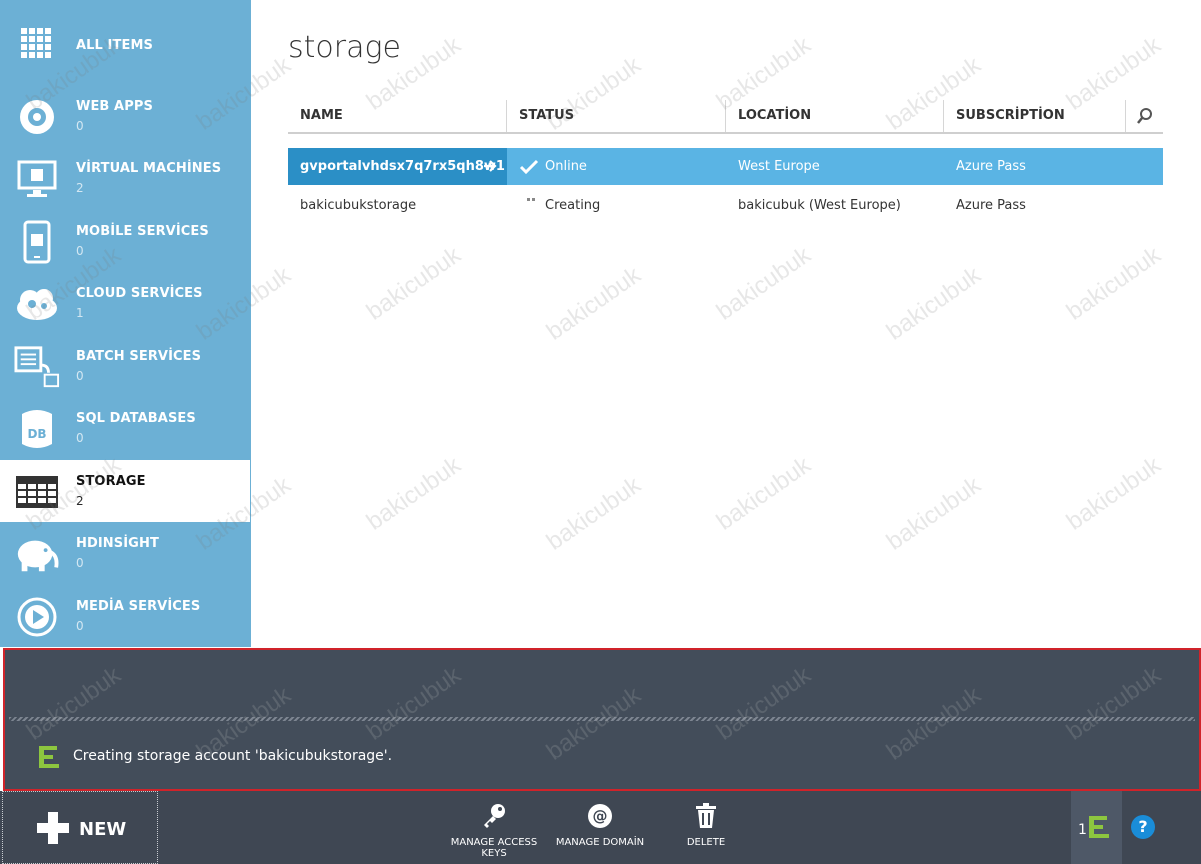 Image resolution: width=1201 pixels, height=864 pixels. Describe the element at coordinates (397, 116) in the screenshot. I see `column-header-name: NAME` at that location.